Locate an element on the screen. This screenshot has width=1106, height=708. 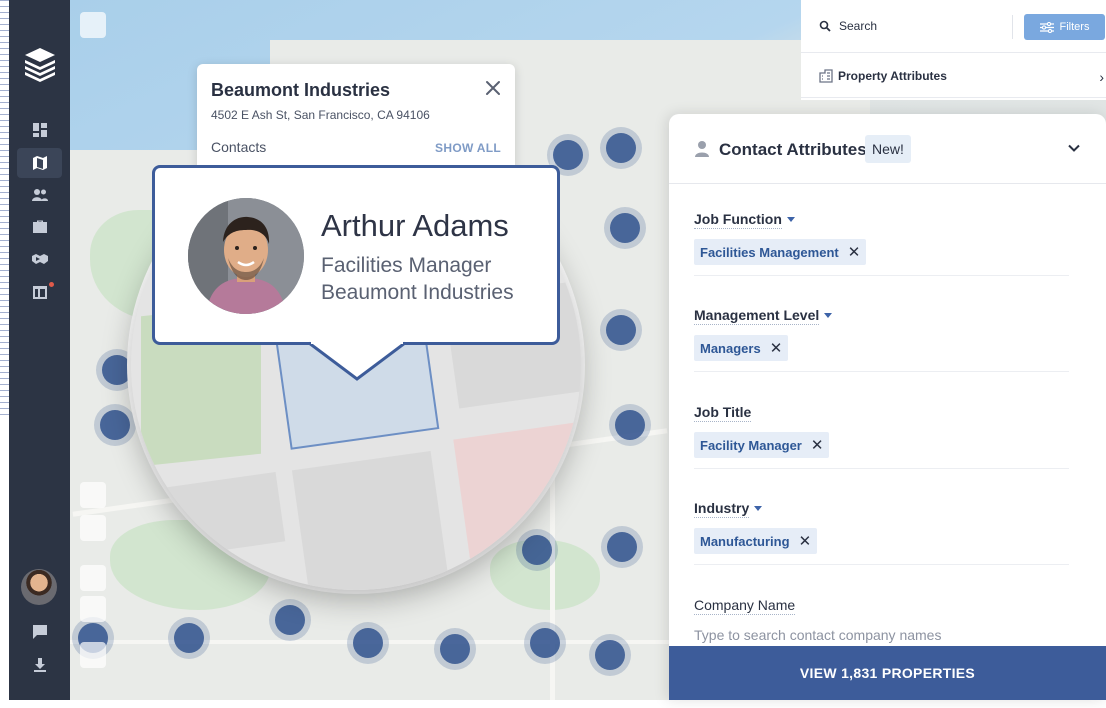
industry-field: Industry Manufacturing ✕ is located at coordinates (881, 527).